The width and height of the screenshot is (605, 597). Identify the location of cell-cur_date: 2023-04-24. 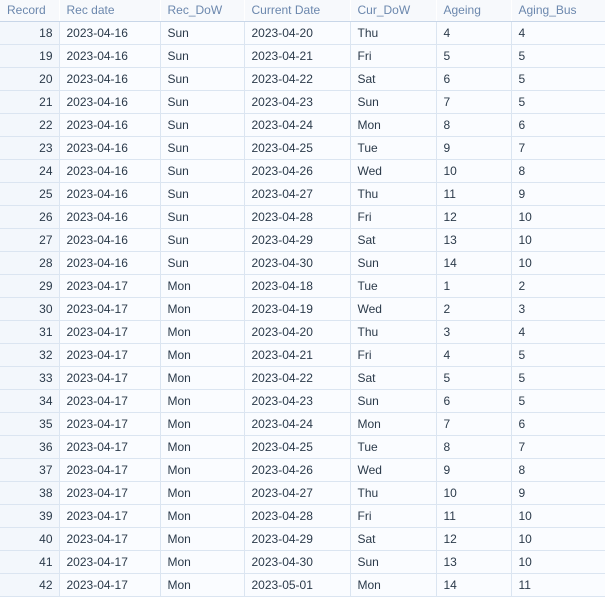
(297, 424).